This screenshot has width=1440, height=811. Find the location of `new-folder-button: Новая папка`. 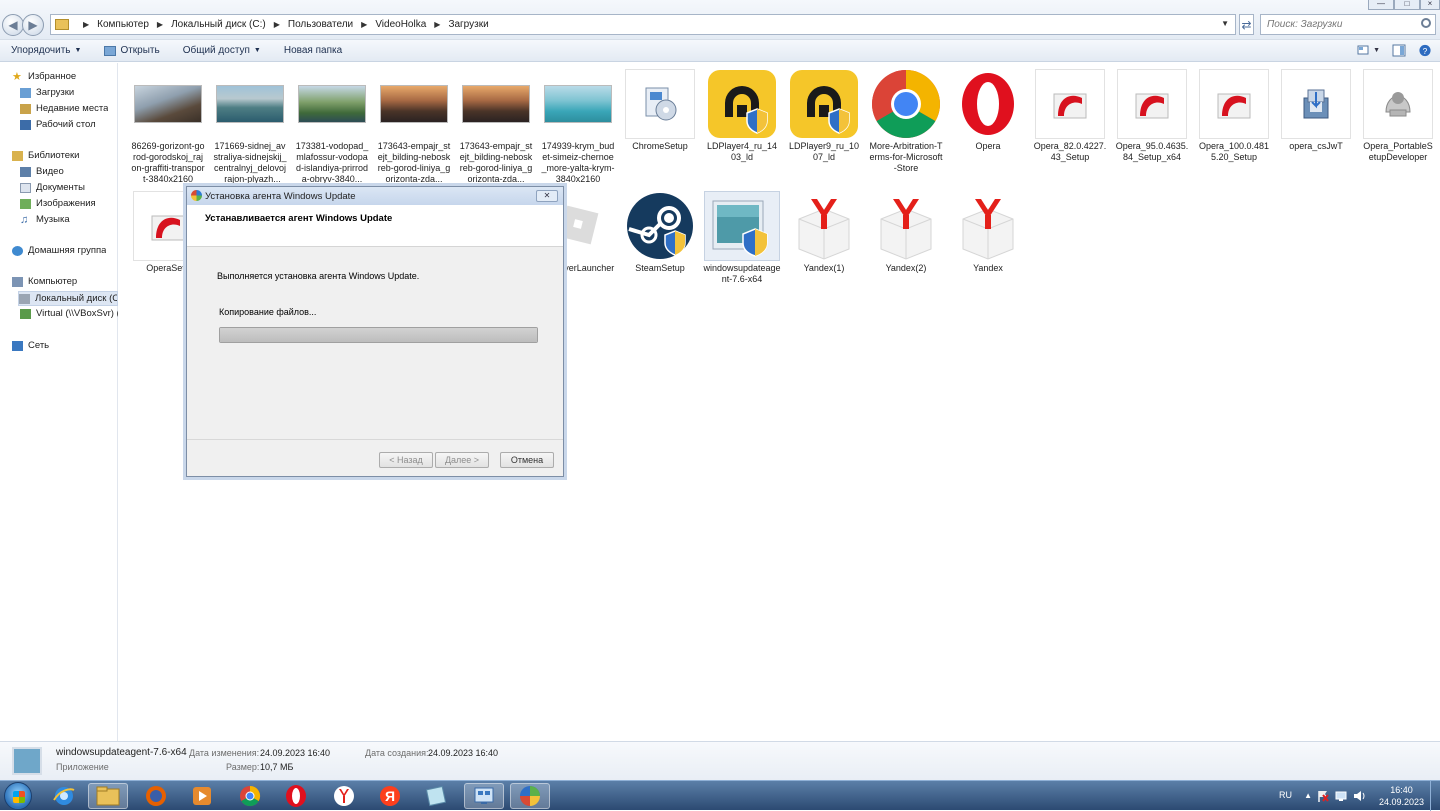

new-folder-button: Новая папка is located at coordinates (313, 50).